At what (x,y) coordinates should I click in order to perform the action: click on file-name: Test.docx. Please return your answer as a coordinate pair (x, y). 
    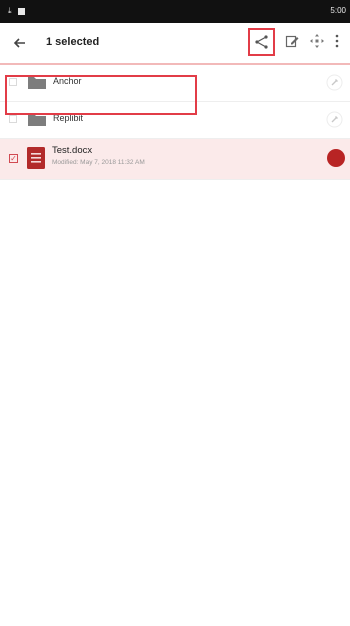
    Looking at the image, I should click on (72, 150).